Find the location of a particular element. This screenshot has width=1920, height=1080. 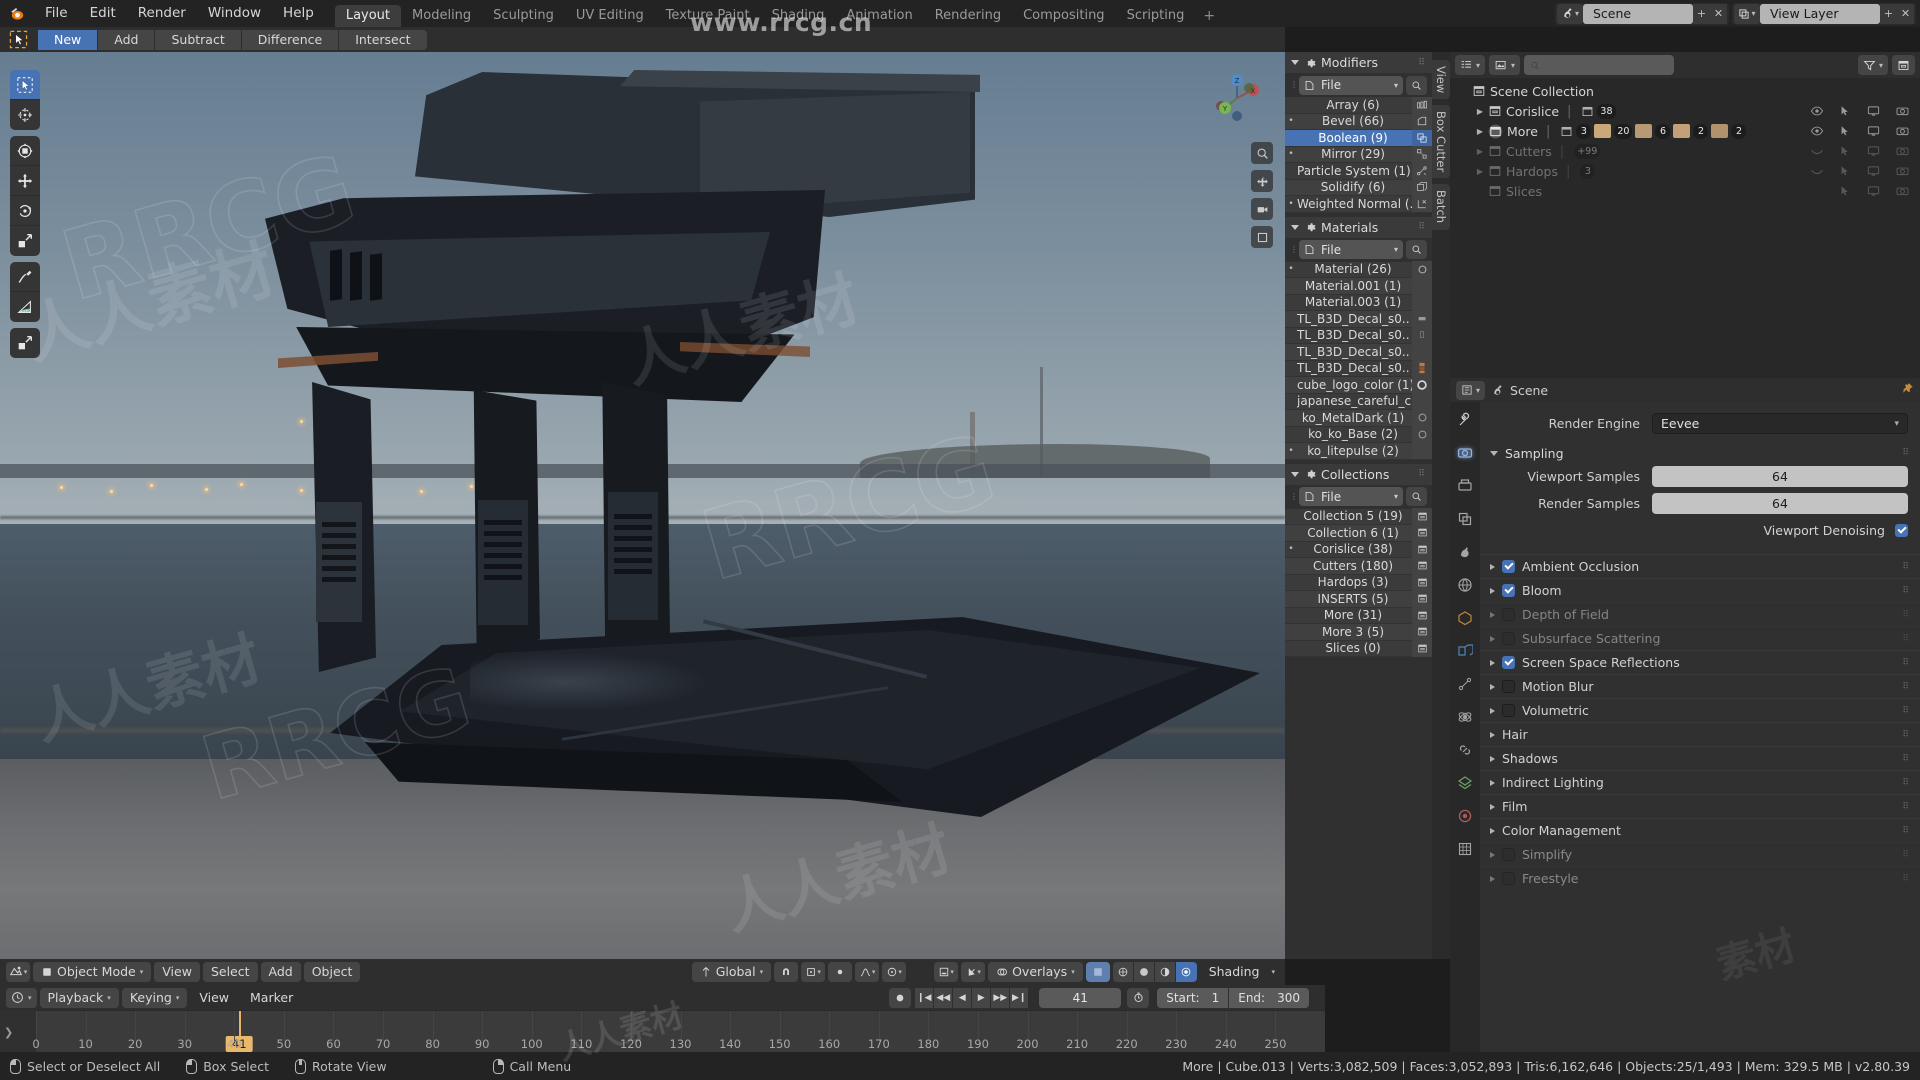

timeline-menu-view: View is located at coordinates (214, 997).